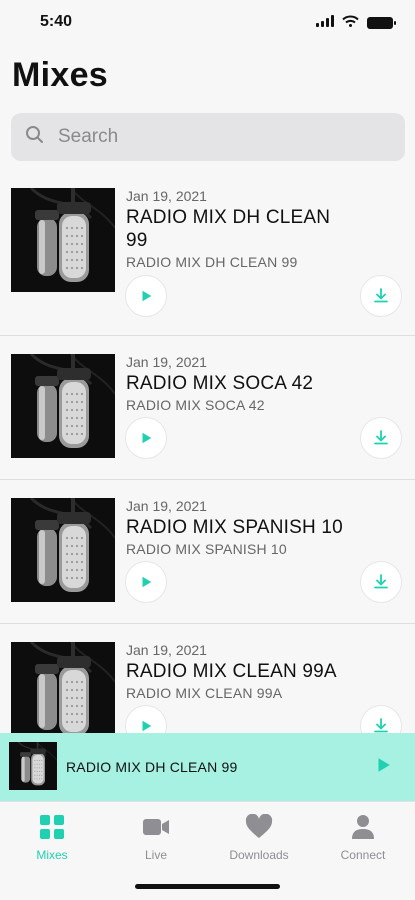  What do you see at coordinates (363, 855) in the screenshot?
I see `tab-label: Connect` at bounding box center [363, 855].